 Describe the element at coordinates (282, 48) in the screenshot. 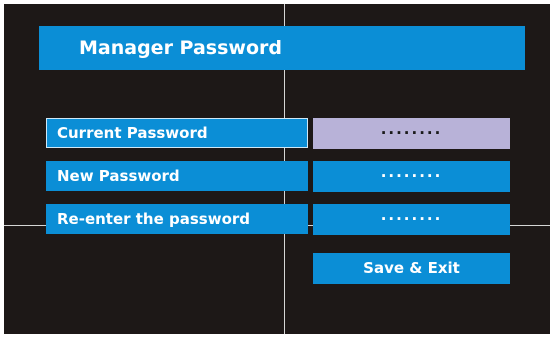

I see `dialog-title: Manager Password` at that location.